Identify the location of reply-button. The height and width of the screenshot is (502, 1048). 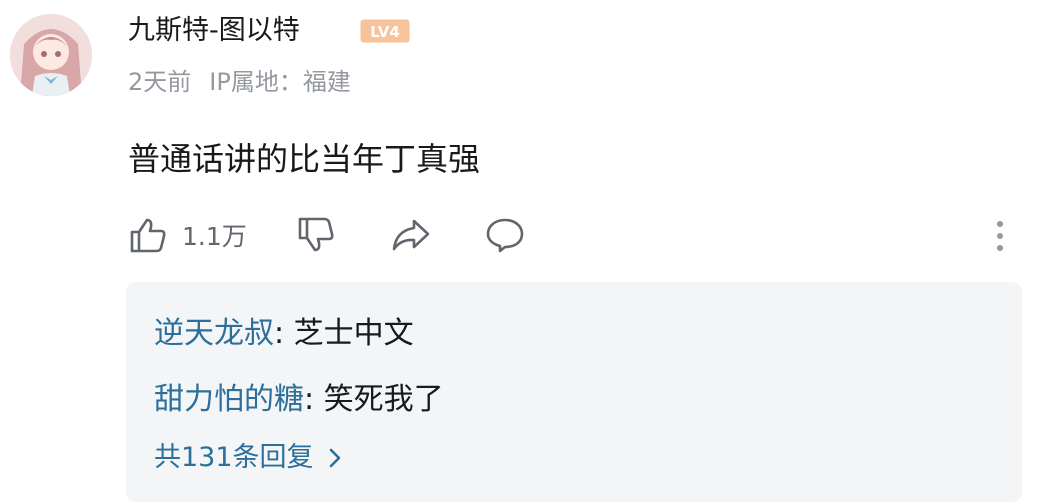
(505, 235).